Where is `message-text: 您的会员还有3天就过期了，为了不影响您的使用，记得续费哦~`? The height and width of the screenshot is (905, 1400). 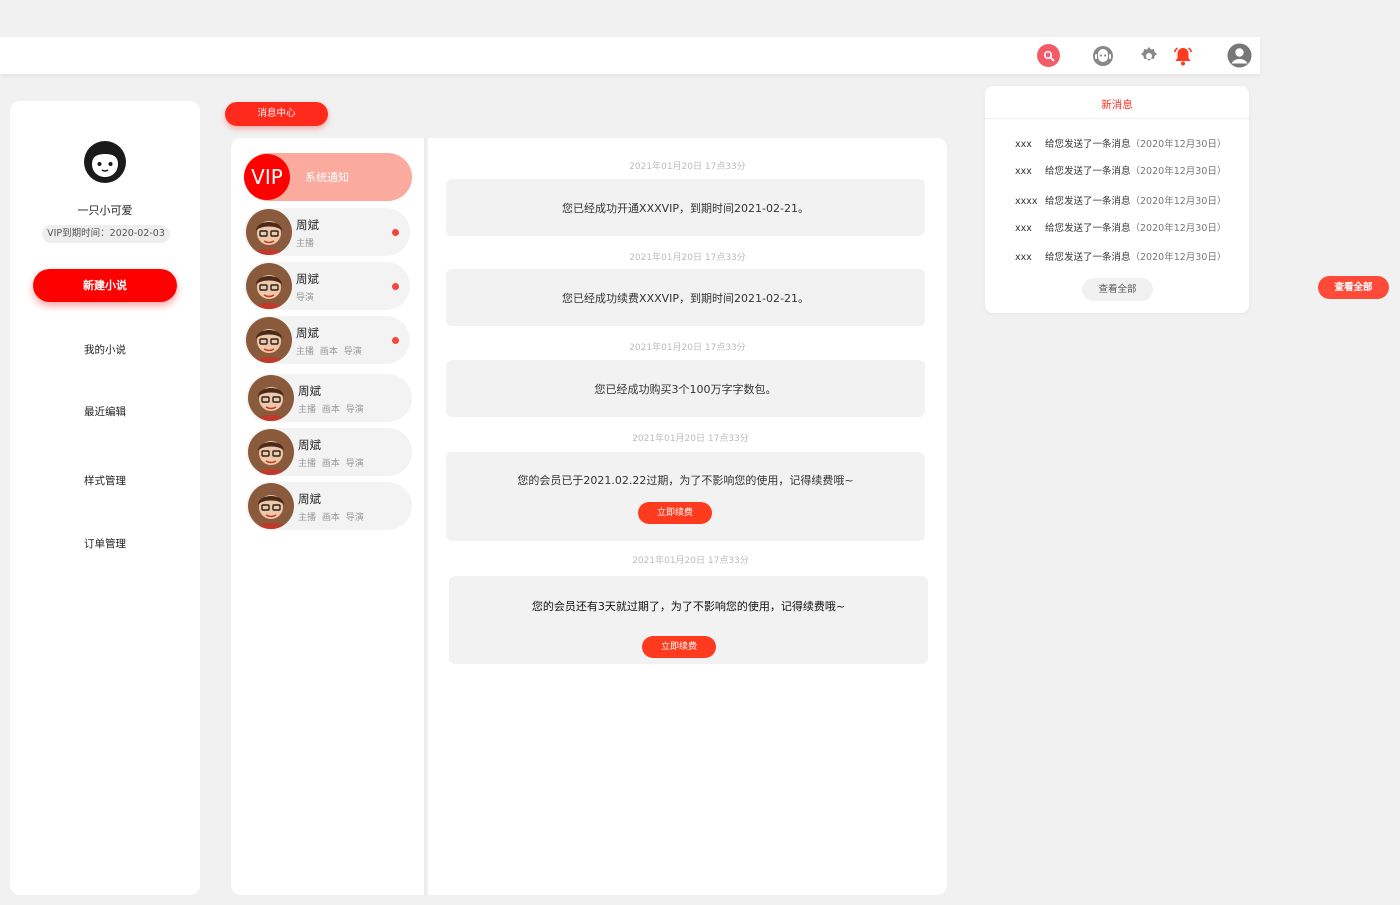 message-text: 您的会员还有3天就过期了，为了不影响您的使用，记得续费哦~ is located at coordinates (688, 606).